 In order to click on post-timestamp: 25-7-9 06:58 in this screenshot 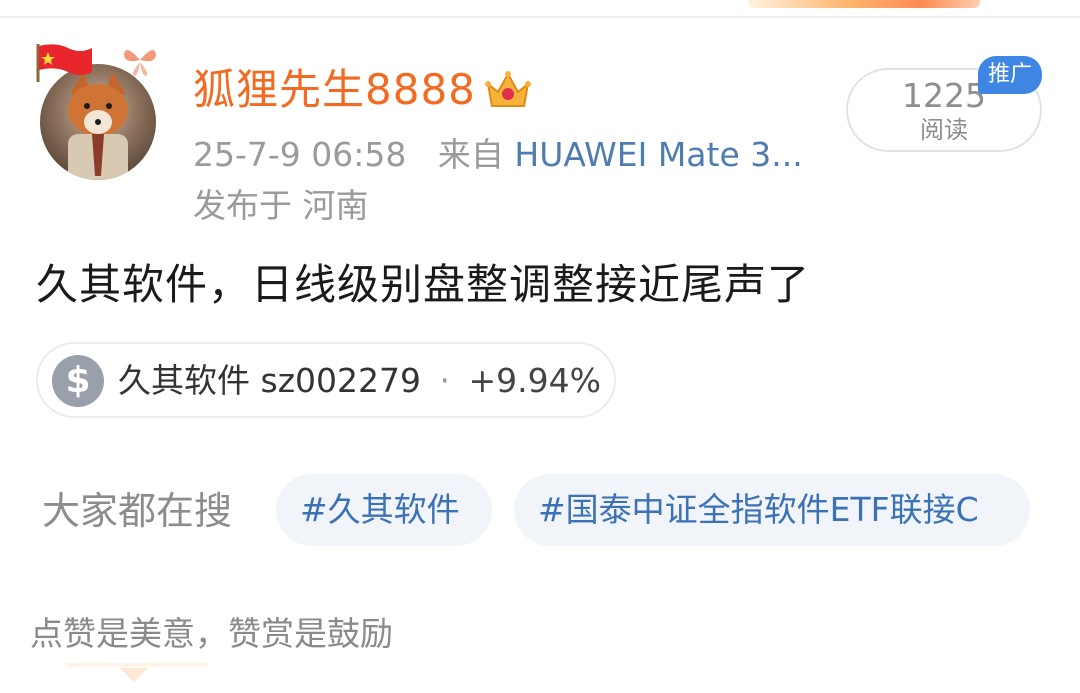, I will do `click(300, 154)`.